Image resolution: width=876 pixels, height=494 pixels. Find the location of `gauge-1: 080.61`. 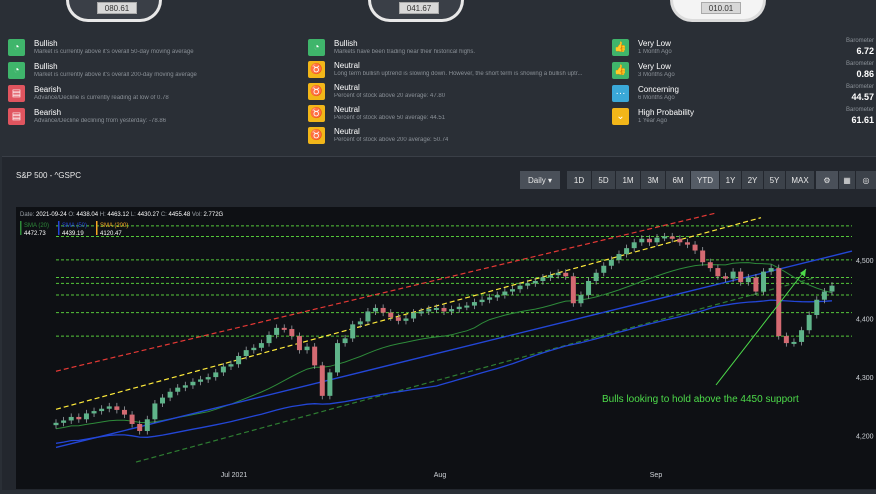

gauge-1: 080.61 is located at coordinates (114, 11).